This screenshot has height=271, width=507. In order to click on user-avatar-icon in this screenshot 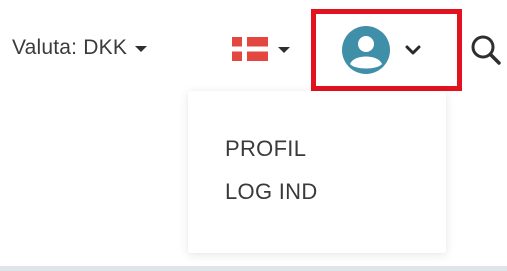, I will do `click(366, 50)`.